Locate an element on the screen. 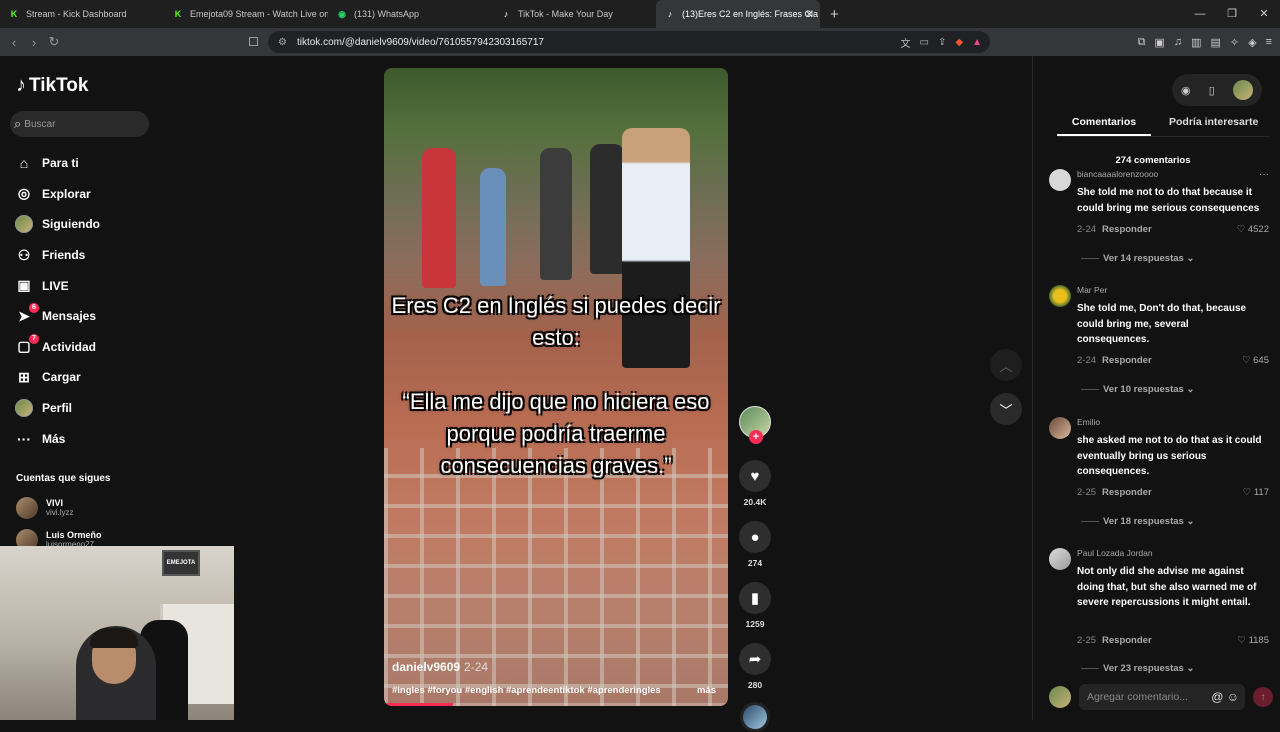  sidebar-item-live: ▣ LIVE is located at coordinates (57, 285).